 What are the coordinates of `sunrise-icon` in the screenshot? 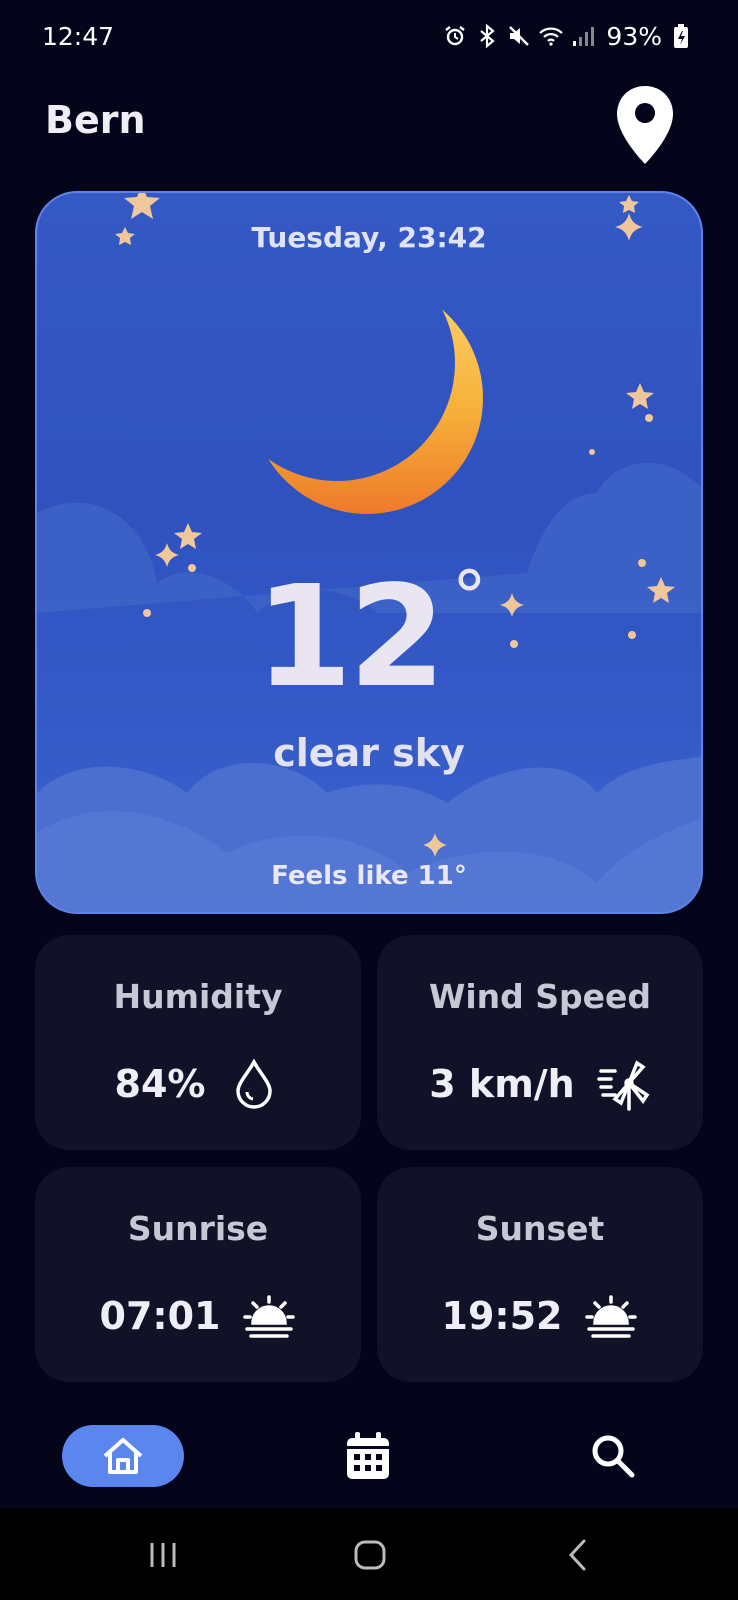 It's located at (269, 1316).